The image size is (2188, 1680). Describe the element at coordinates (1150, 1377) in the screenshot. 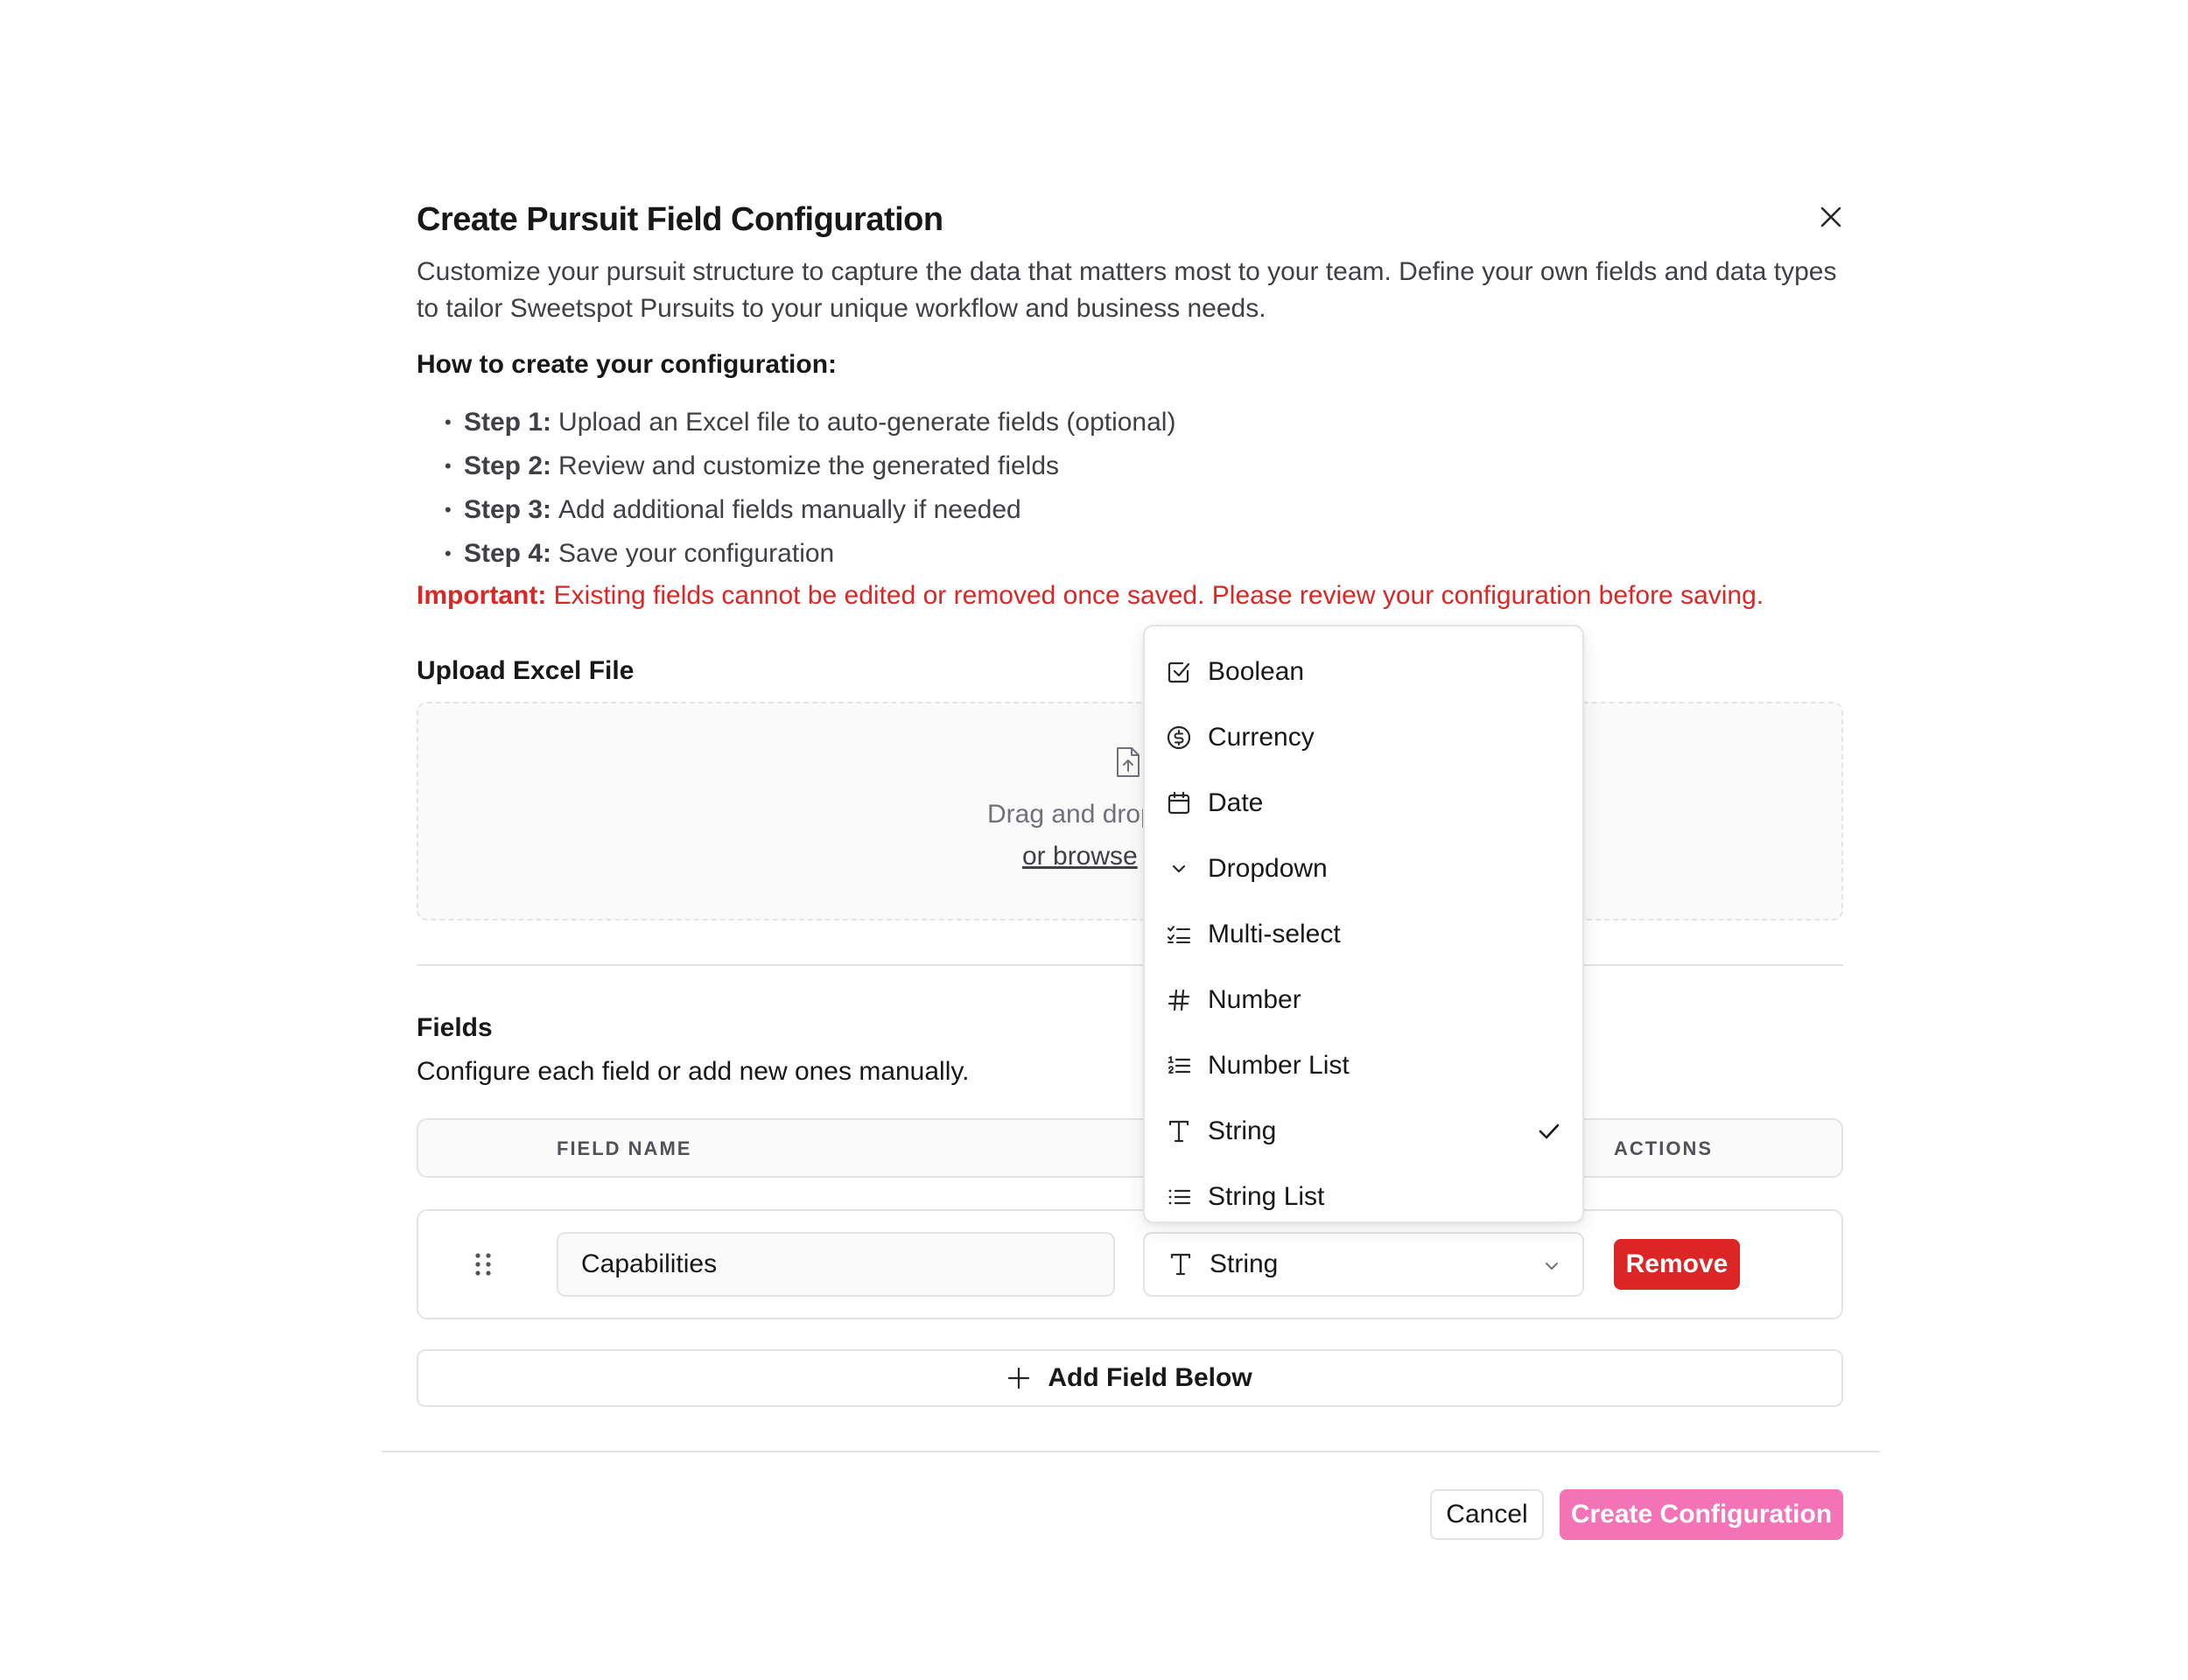

I see `add-field-label: Add Field Below` at that location.